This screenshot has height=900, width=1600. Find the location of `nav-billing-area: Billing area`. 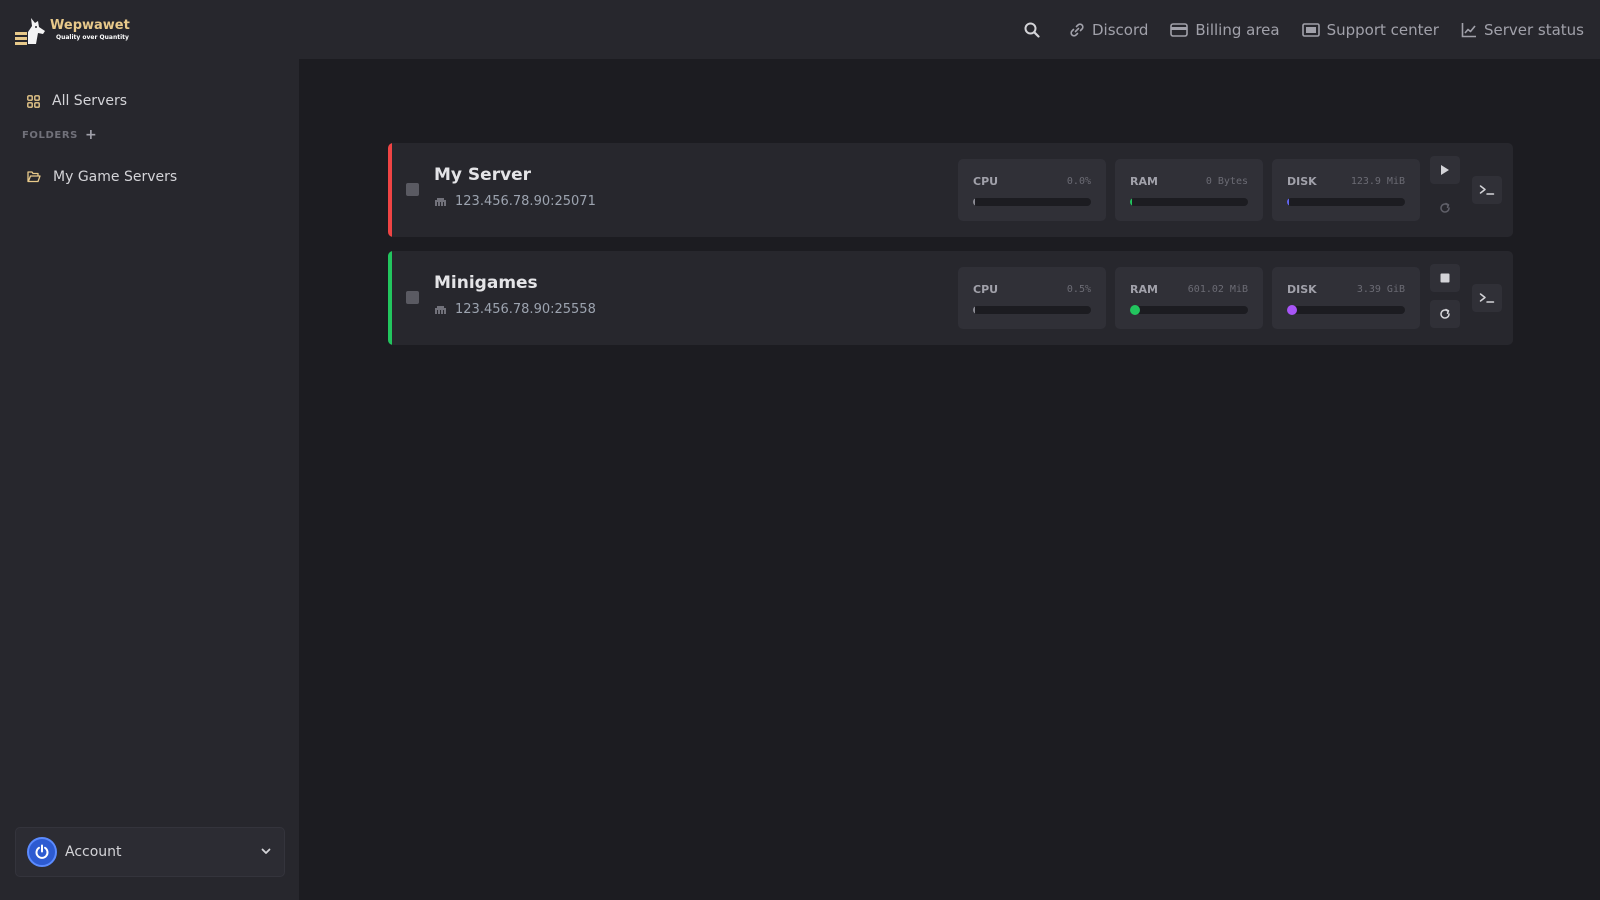

nav-billing-area: Billing area is located at coordinates (1225, 29).